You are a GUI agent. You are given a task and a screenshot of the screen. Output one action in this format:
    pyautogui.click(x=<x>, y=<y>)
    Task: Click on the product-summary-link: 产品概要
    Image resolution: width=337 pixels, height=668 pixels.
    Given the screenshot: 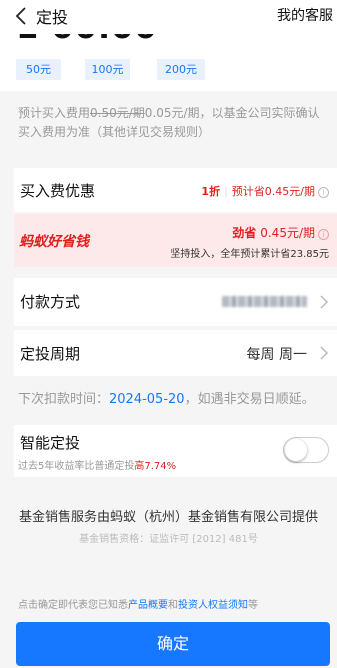 What is the action you would take?
    pyautogui.click(x=148, y=605)
    